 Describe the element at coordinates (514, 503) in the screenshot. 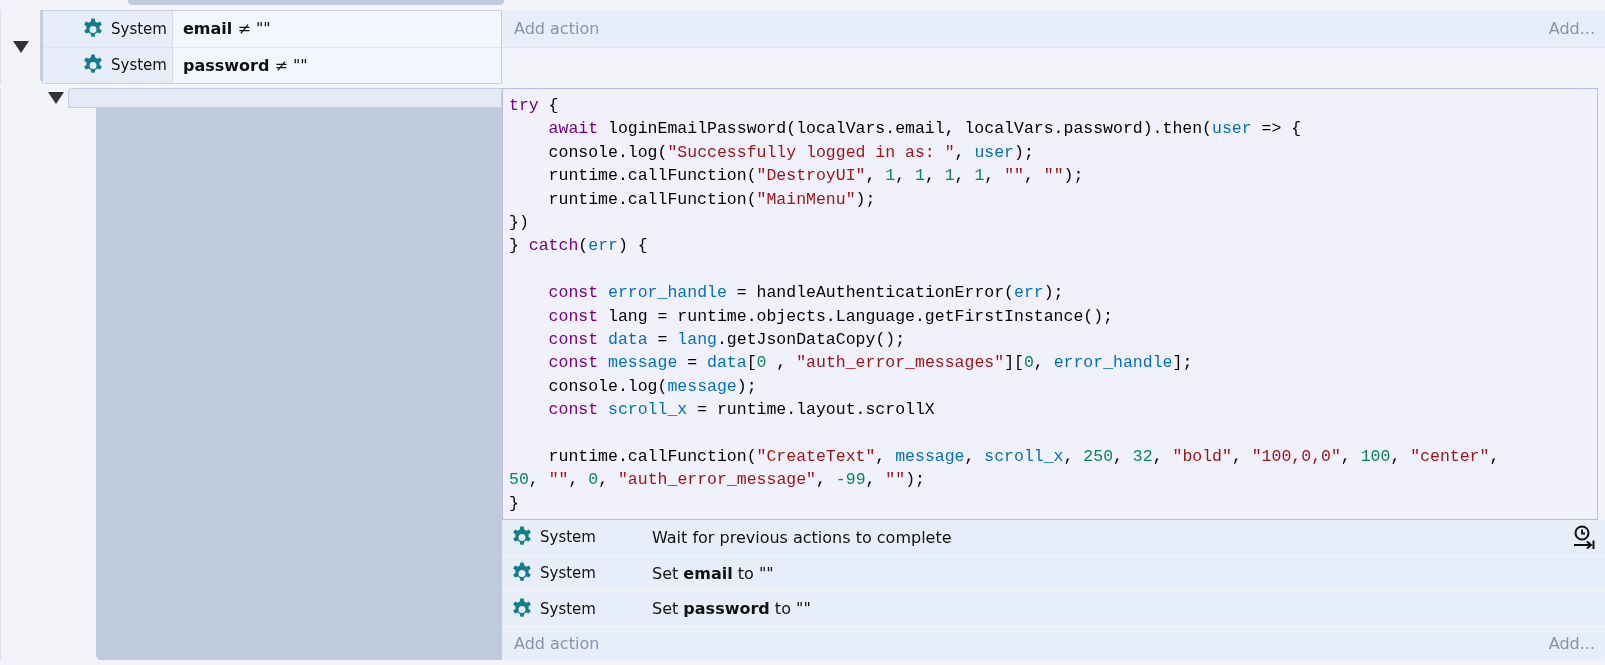

I see `code-line: }` at that location.